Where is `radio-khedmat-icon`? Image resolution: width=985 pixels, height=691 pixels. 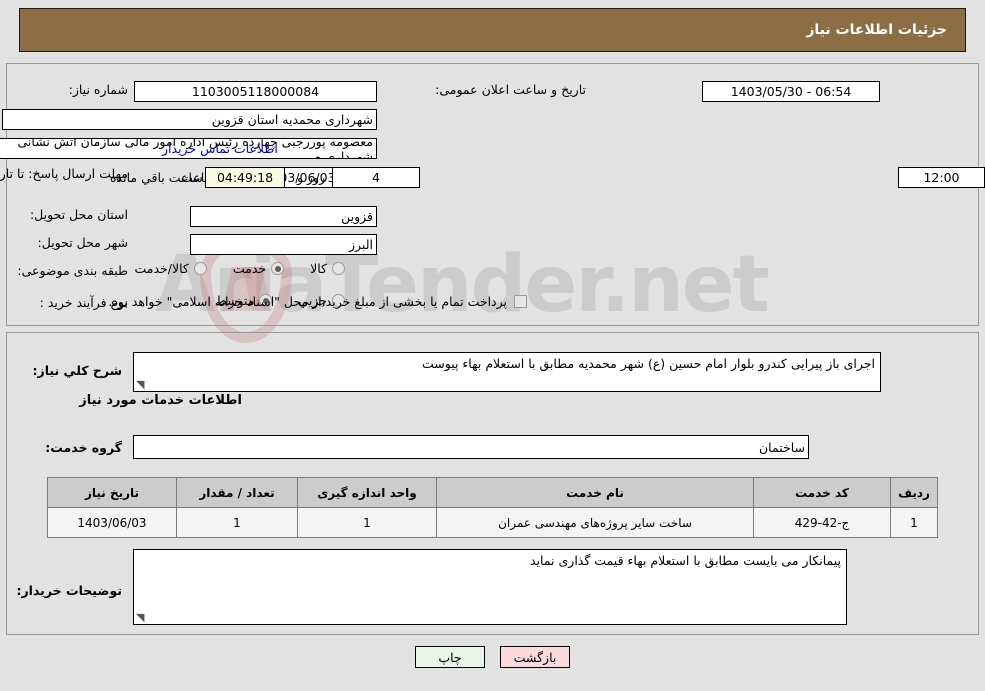 radio-khedmat-icon is located at coordinates (278, 268).